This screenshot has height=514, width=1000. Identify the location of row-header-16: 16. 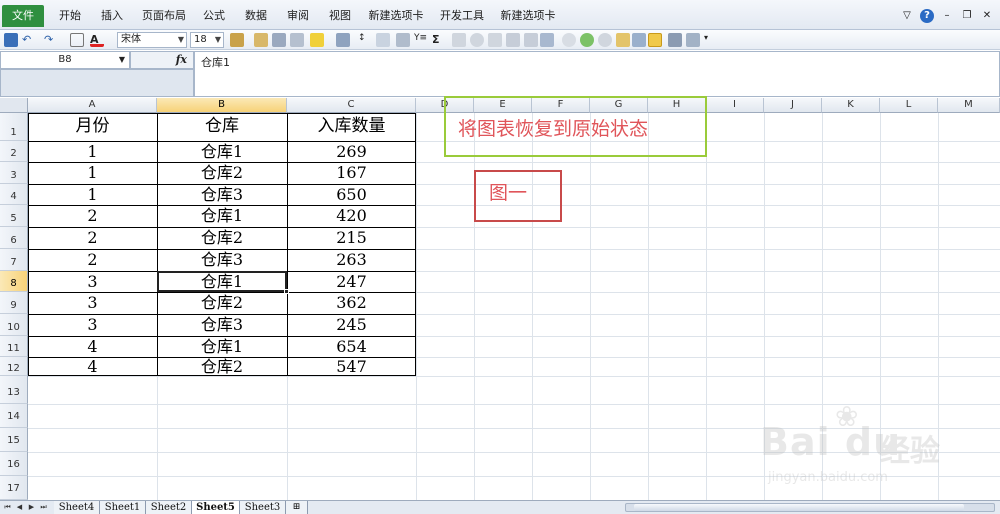
(14, 464).